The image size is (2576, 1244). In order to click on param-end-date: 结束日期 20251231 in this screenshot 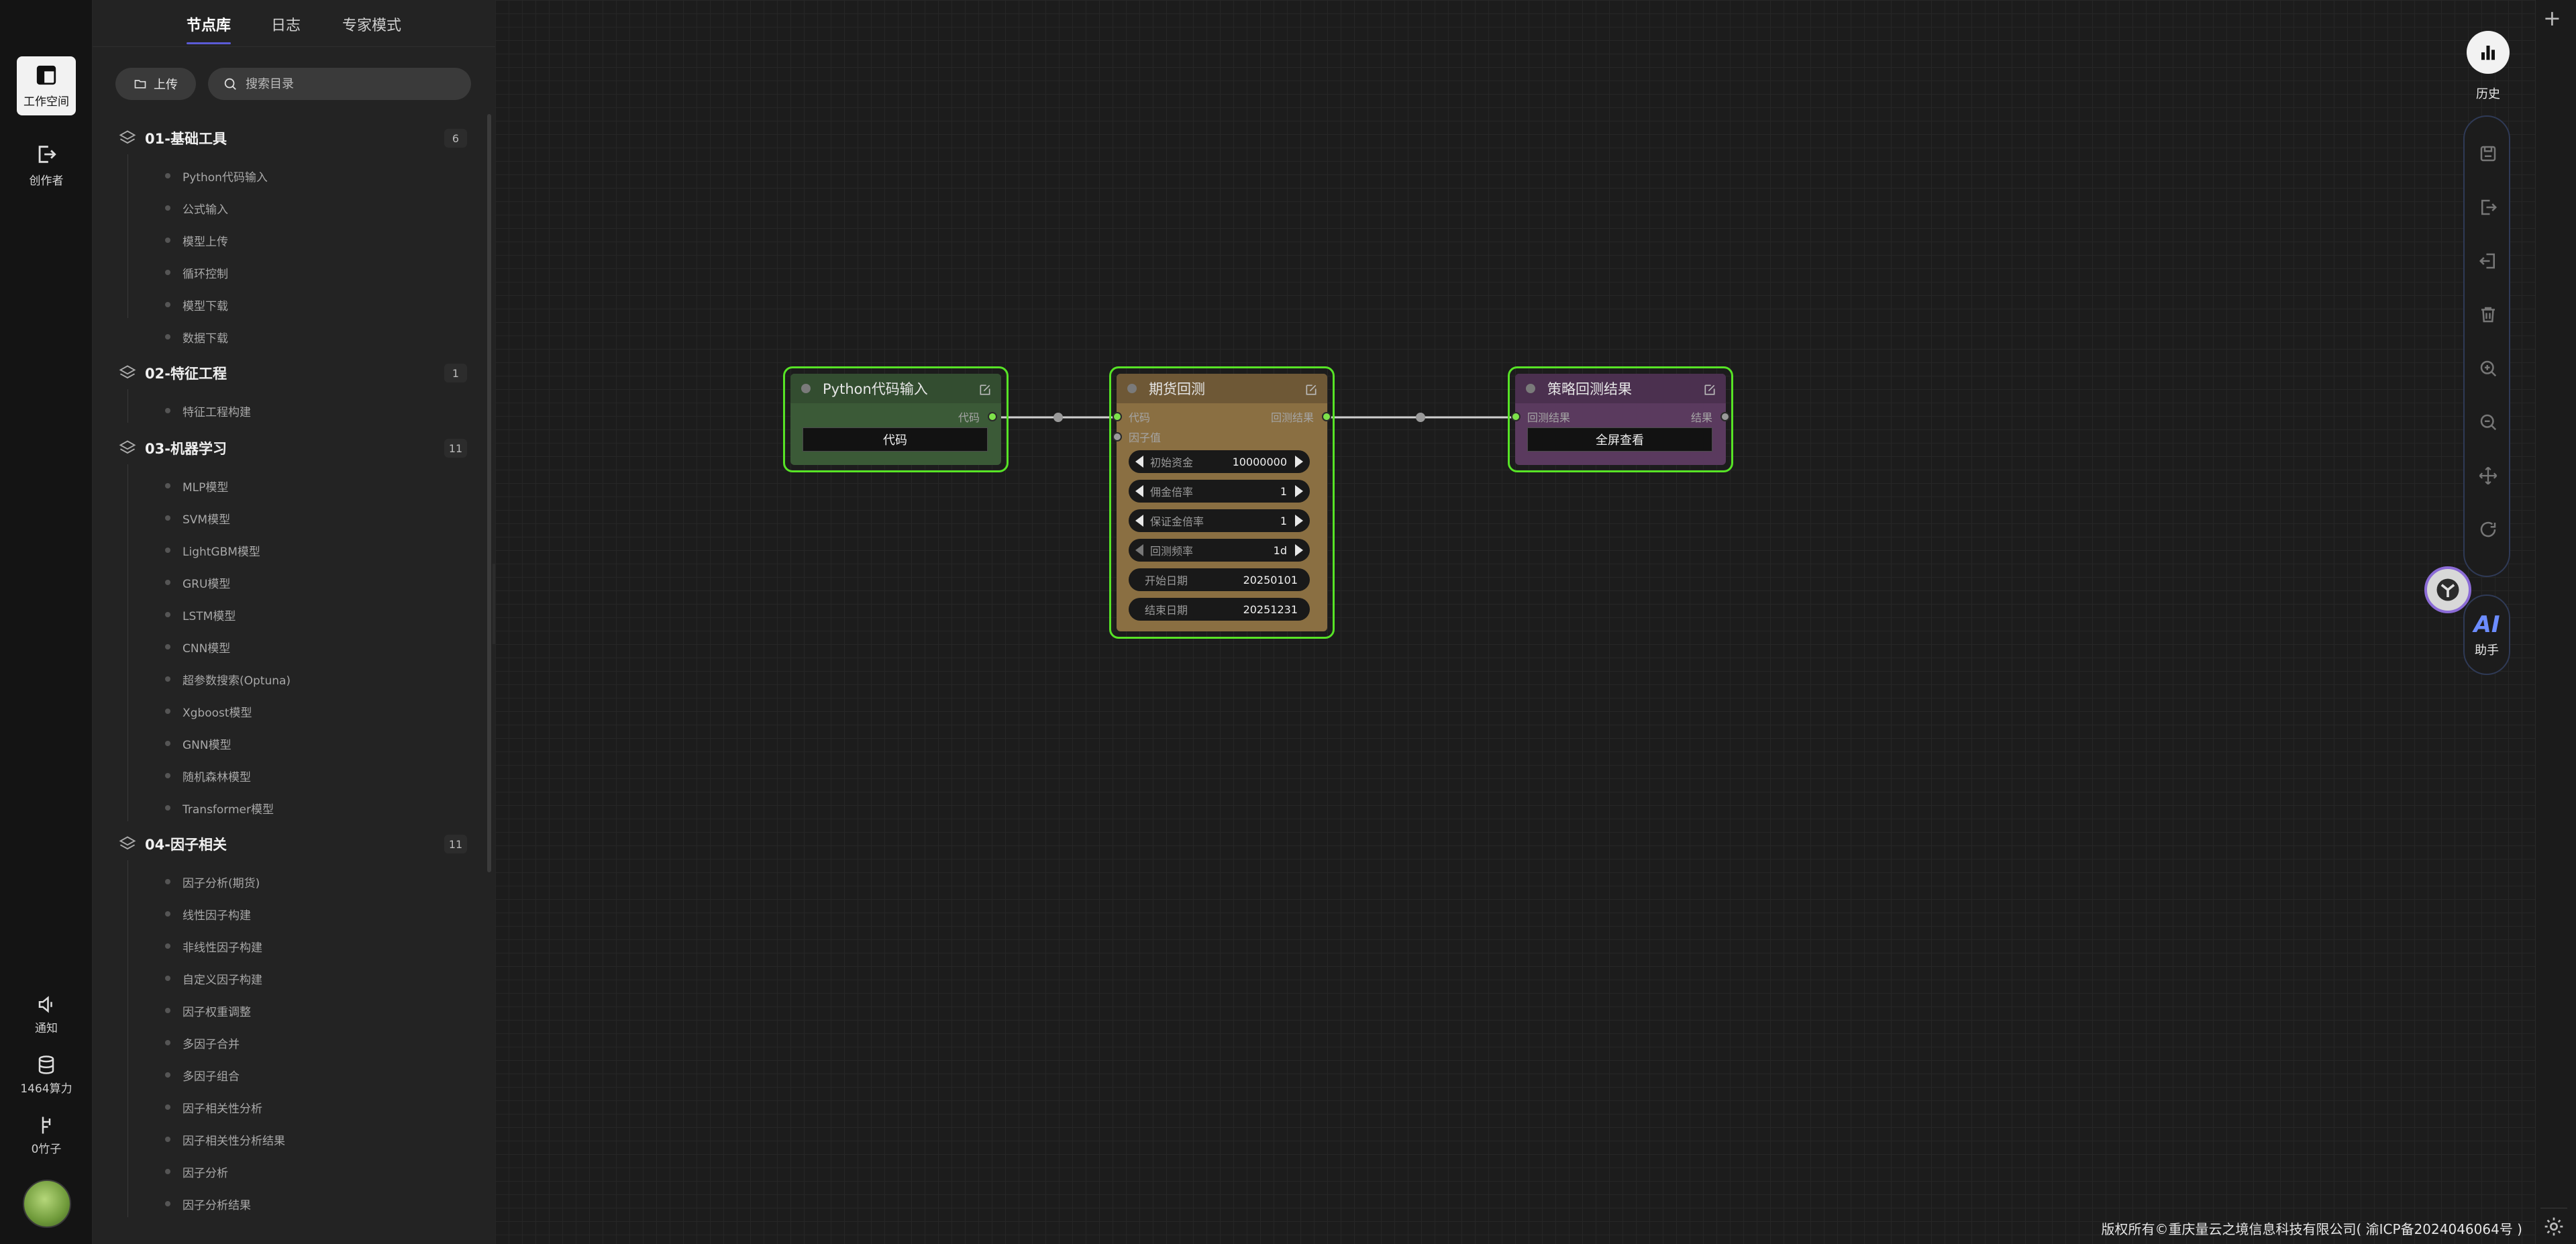, I will do `click(1219, 609)`.